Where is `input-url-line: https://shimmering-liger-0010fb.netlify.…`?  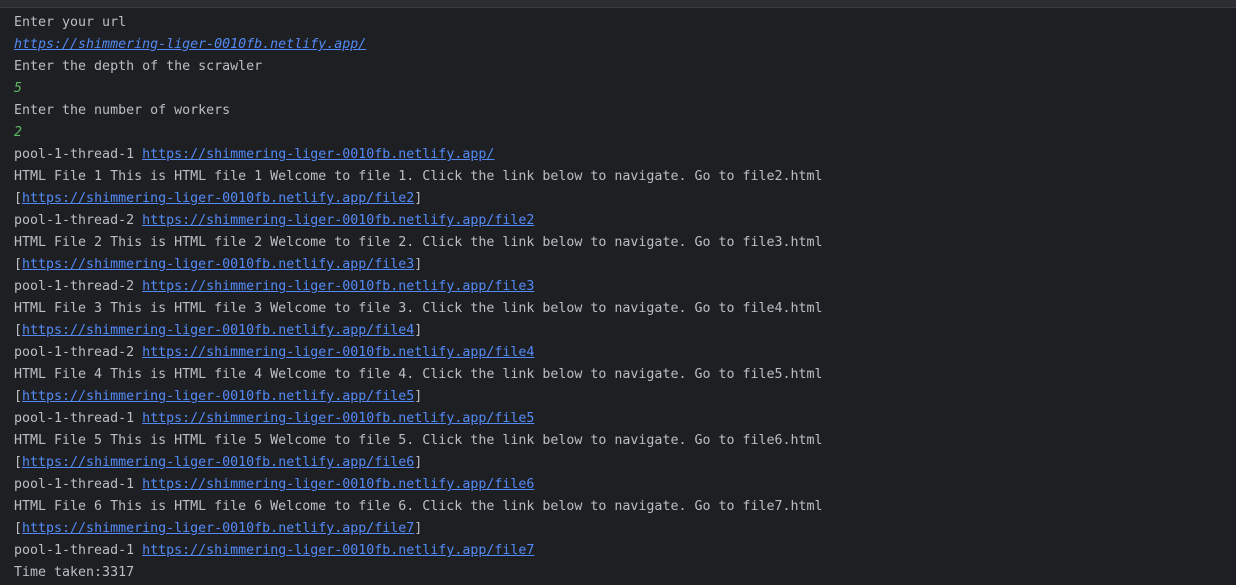 input-url-line: https://shimmering-liger-0010fb.netlify.… is located at coordinates (619, 45).